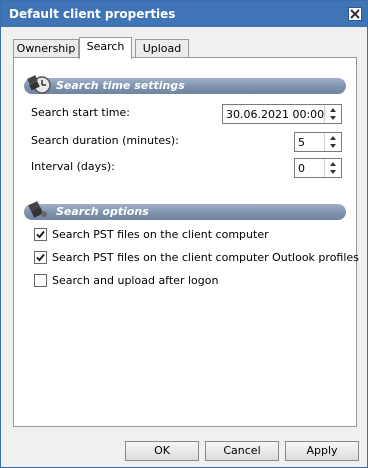 Image resolution: width=368 pixels, height=468 pixels. I want to click on tab-search: Search, so click(105, 48).